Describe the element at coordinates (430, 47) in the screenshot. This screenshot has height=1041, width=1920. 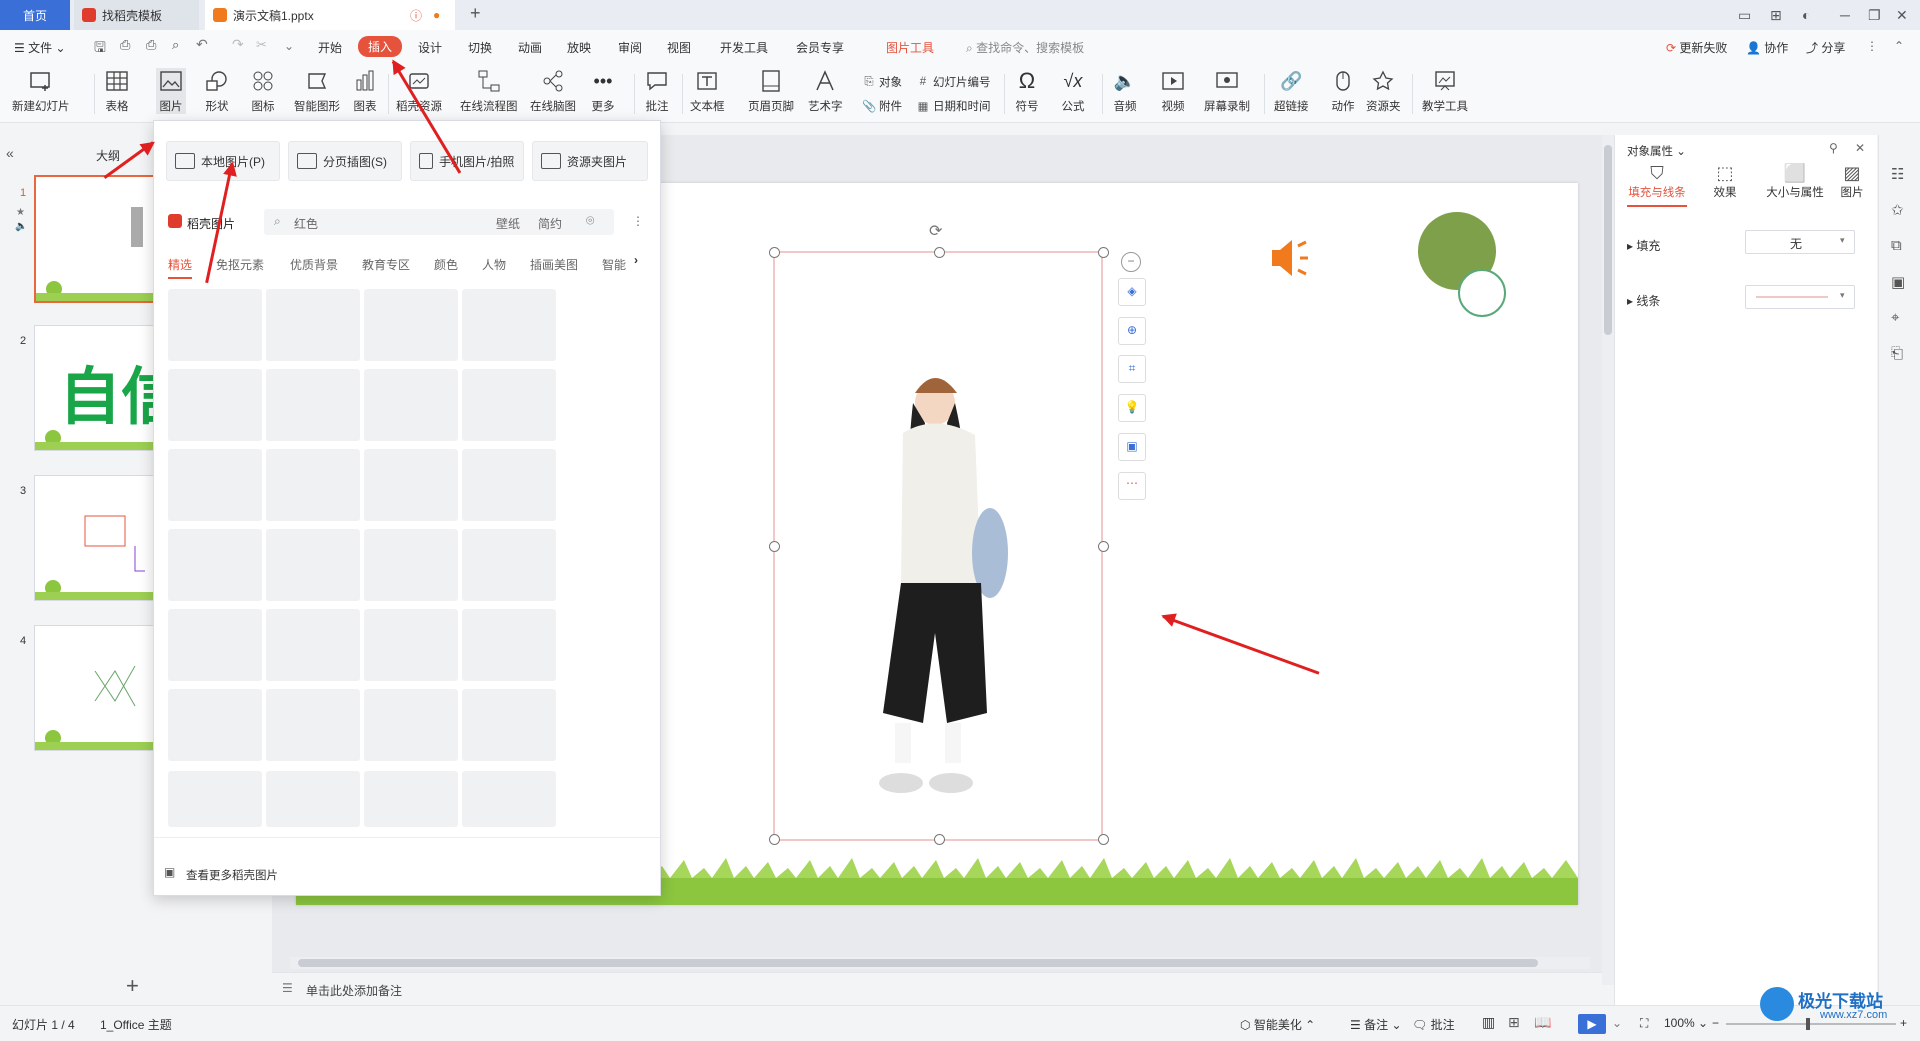
I see `menu-design: 设计` at that location.